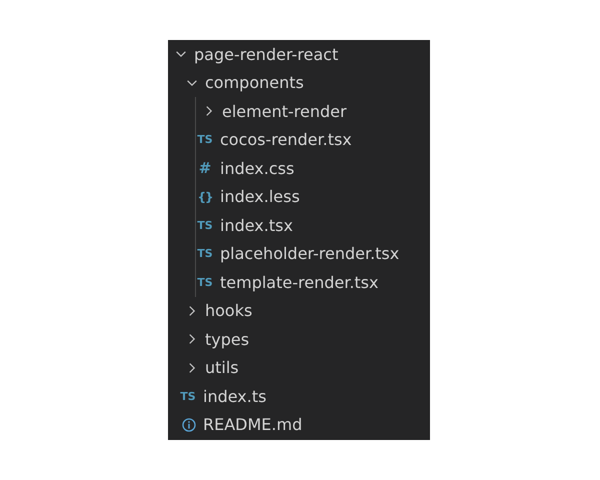  I want to click on folder-item: components, so click(236, 82).